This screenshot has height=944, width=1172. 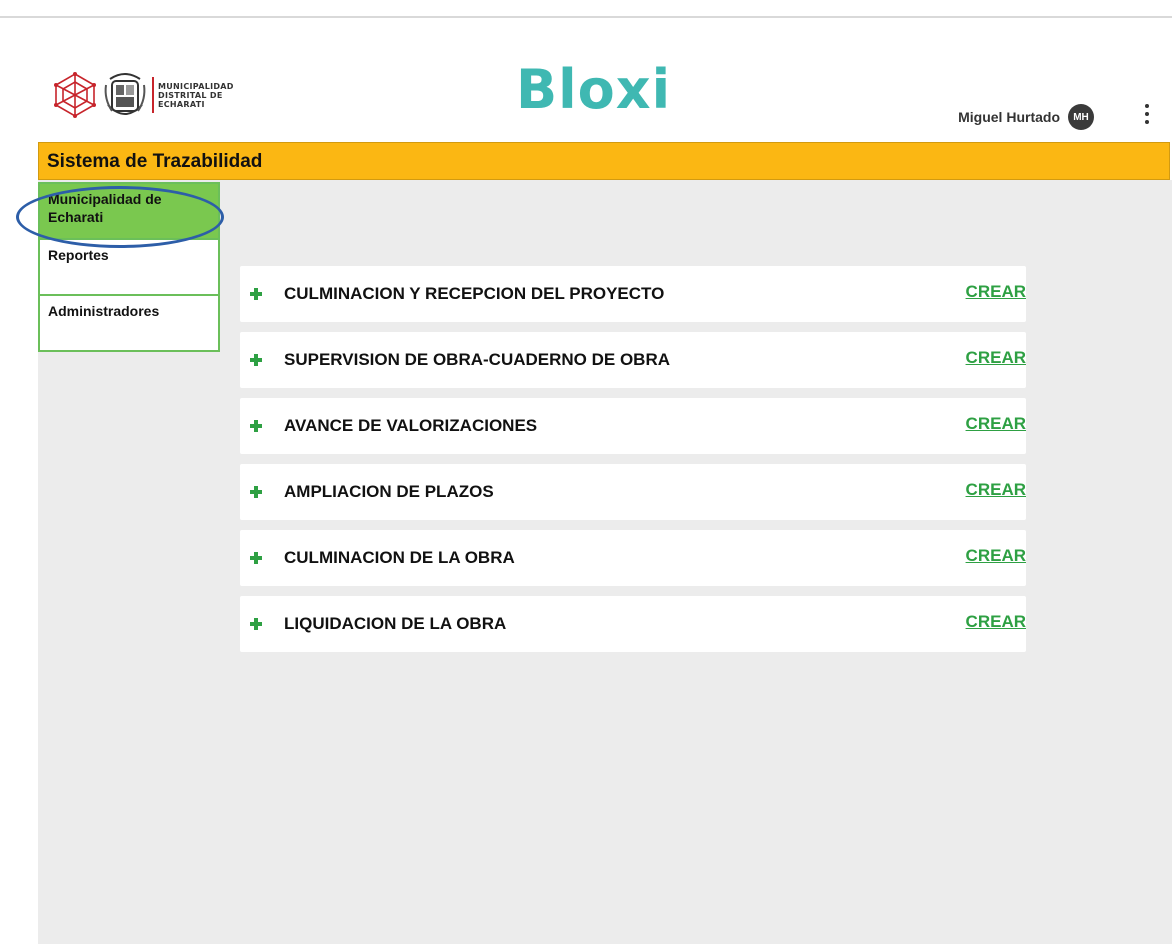 I want to click on logo-line-1: MUNICIPALIDAD, so click(x=196, y=86).